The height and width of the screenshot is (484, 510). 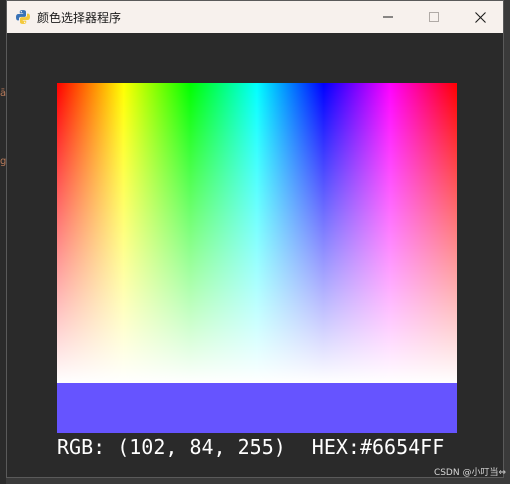 I want to click on window-controls, so click(x=434, y=17).